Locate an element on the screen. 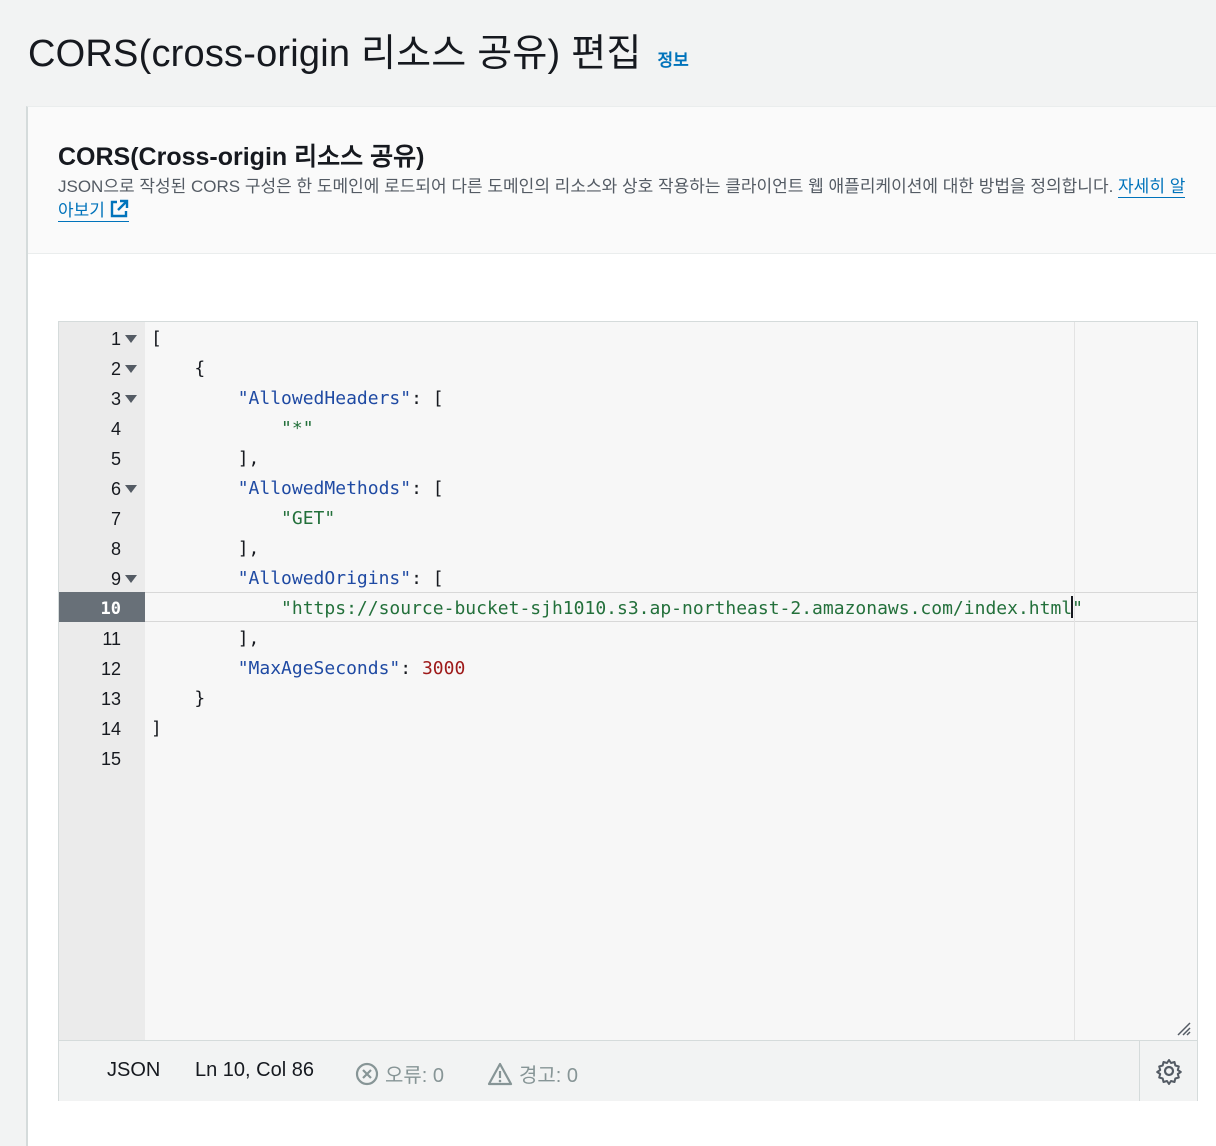  section-title: CORS(Cross-origin 리소스 공유) is located at coordinates (241, 157).